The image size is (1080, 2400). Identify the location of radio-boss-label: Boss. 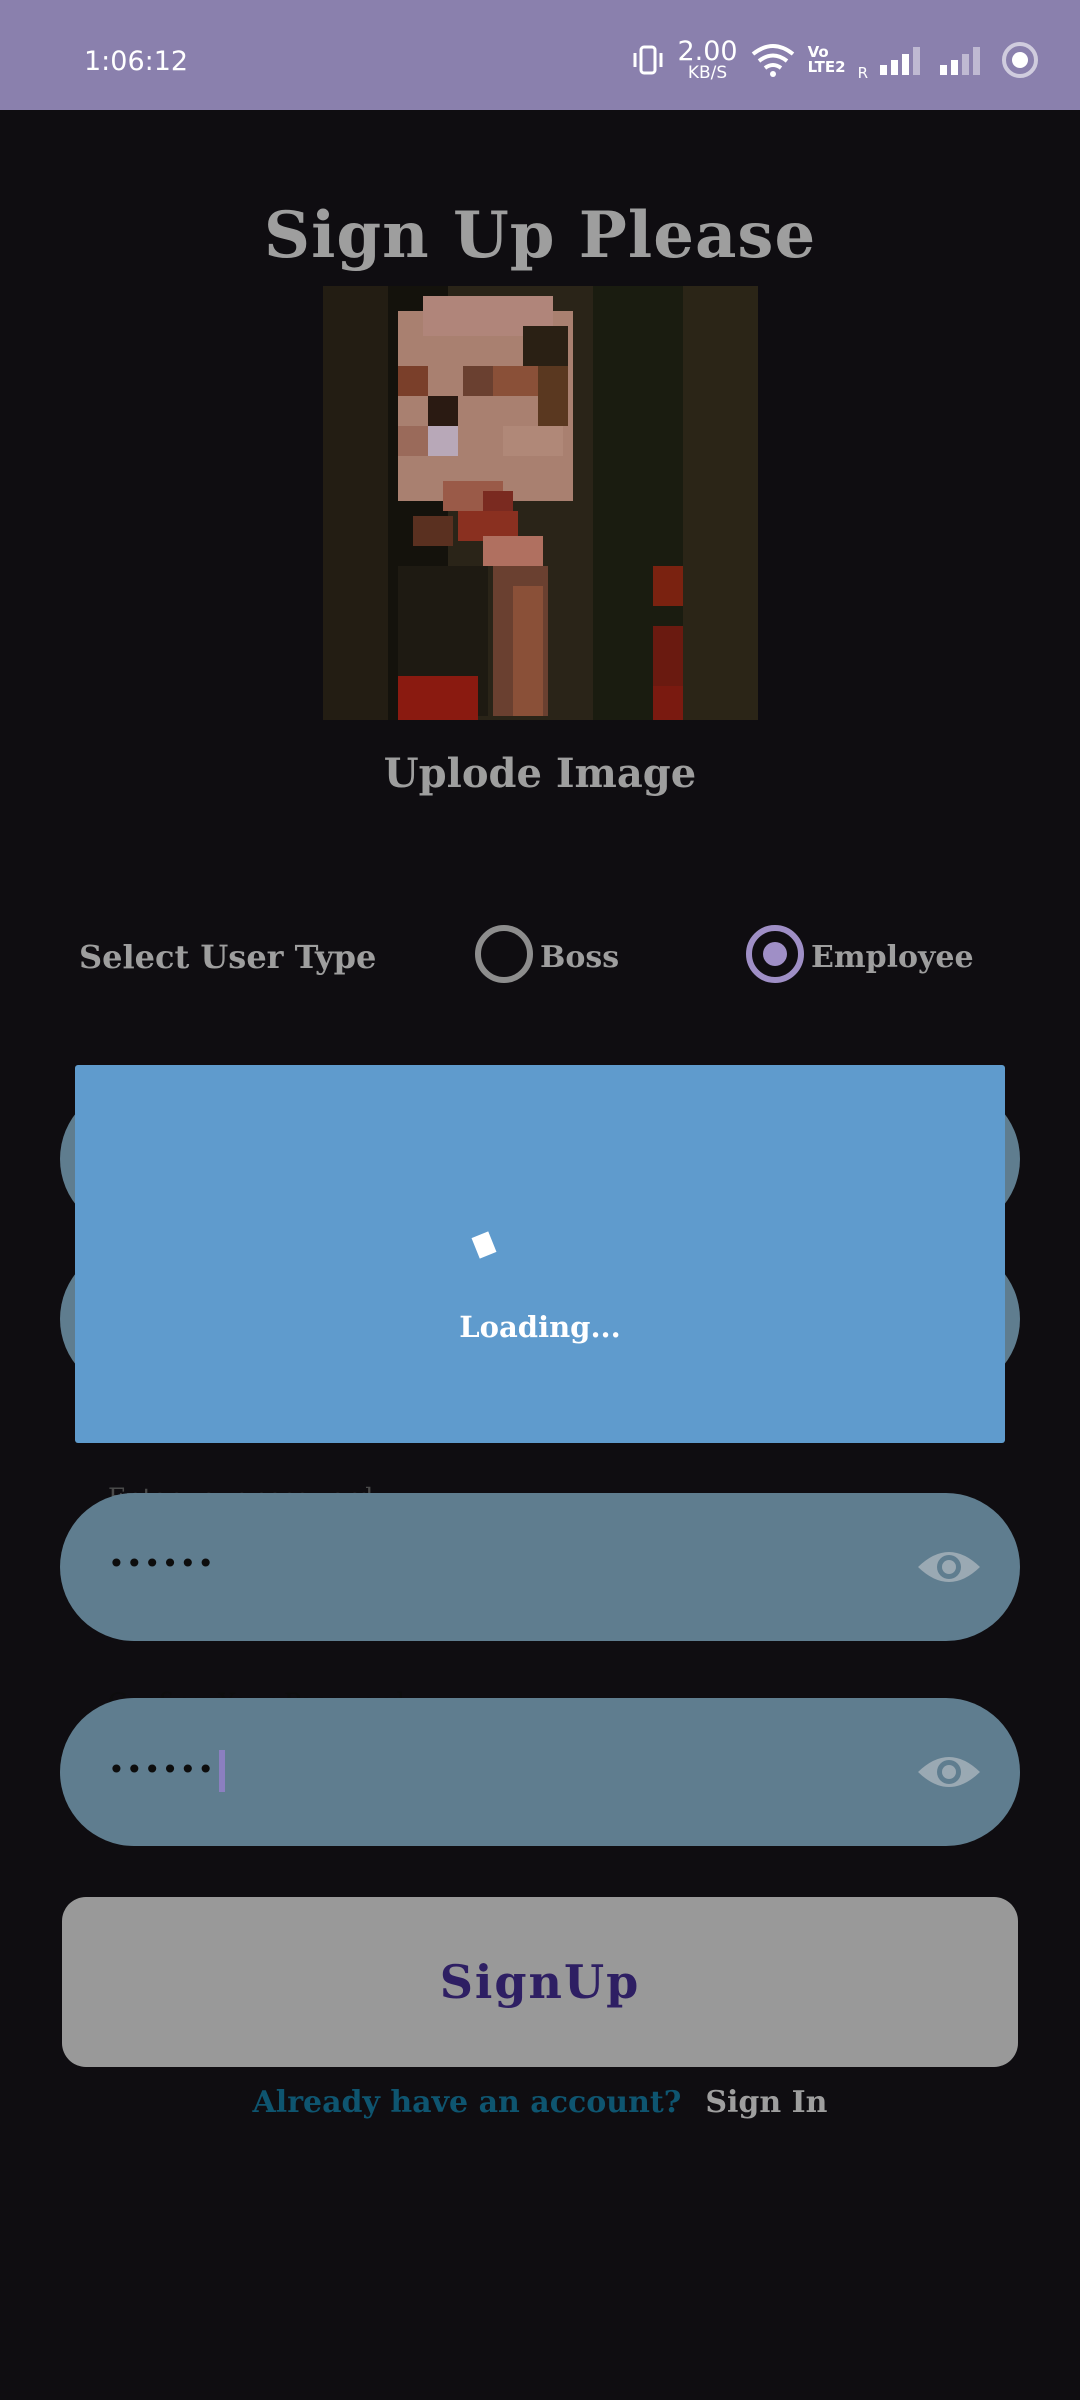
(579, 957).